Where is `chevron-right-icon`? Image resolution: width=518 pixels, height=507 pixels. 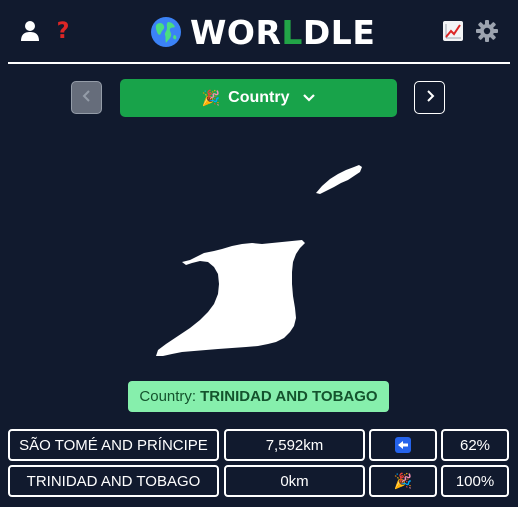 chevron-right-icon is located at coordinates (430, 97).